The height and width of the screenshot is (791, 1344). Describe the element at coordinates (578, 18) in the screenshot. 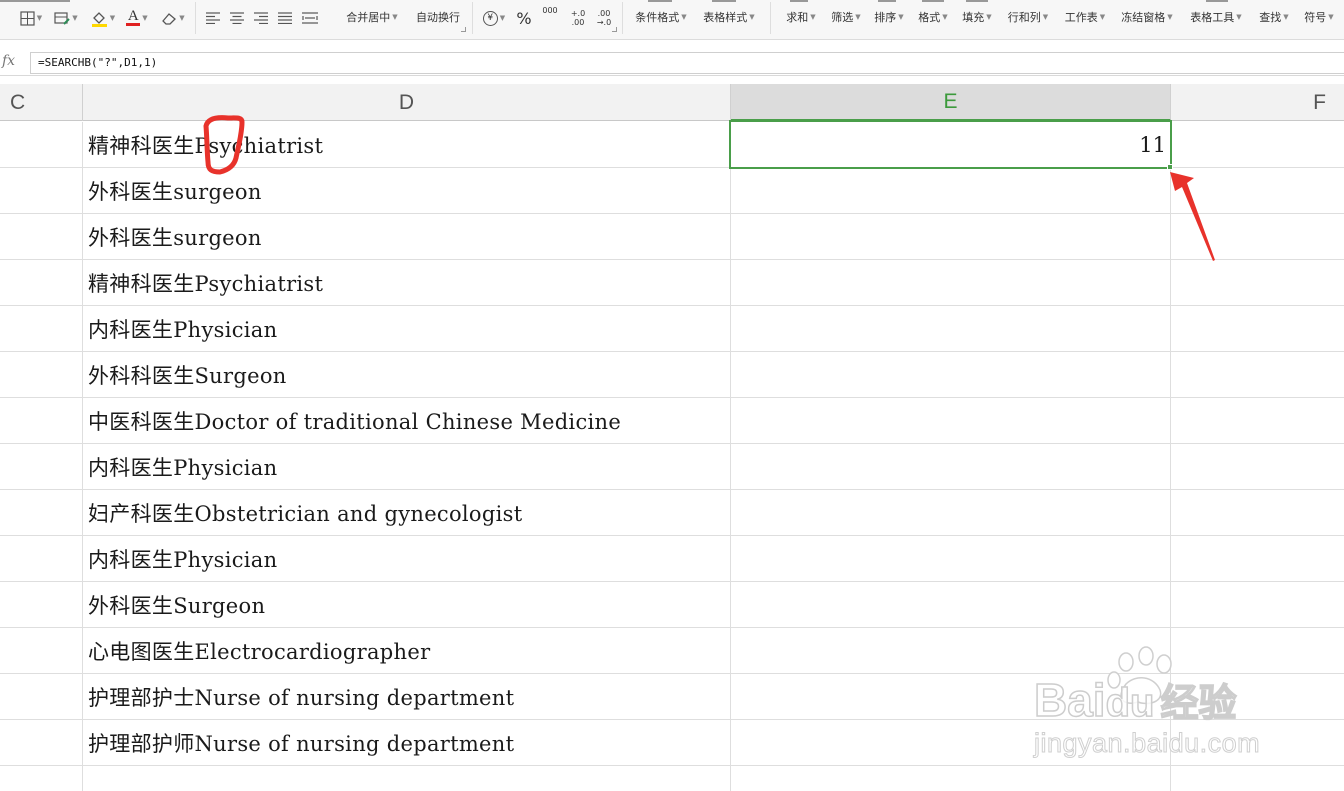

I see `increase-decimal-button: +.0 .00` at that location.